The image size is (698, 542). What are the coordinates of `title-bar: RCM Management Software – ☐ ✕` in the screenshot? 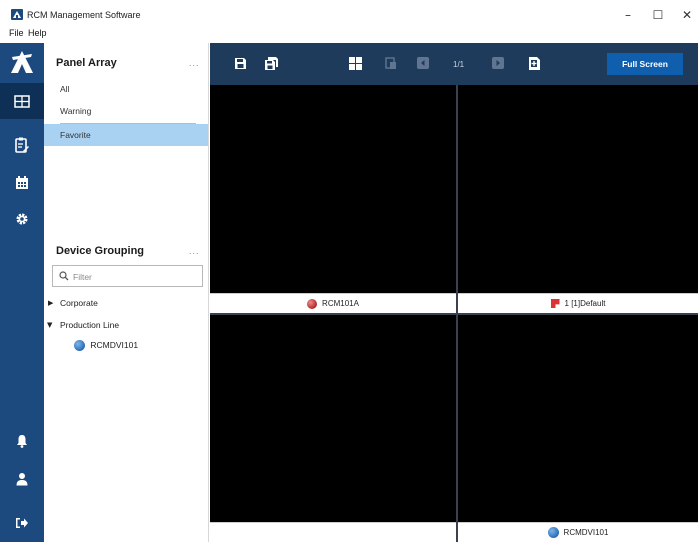 It's located at (349, 14).